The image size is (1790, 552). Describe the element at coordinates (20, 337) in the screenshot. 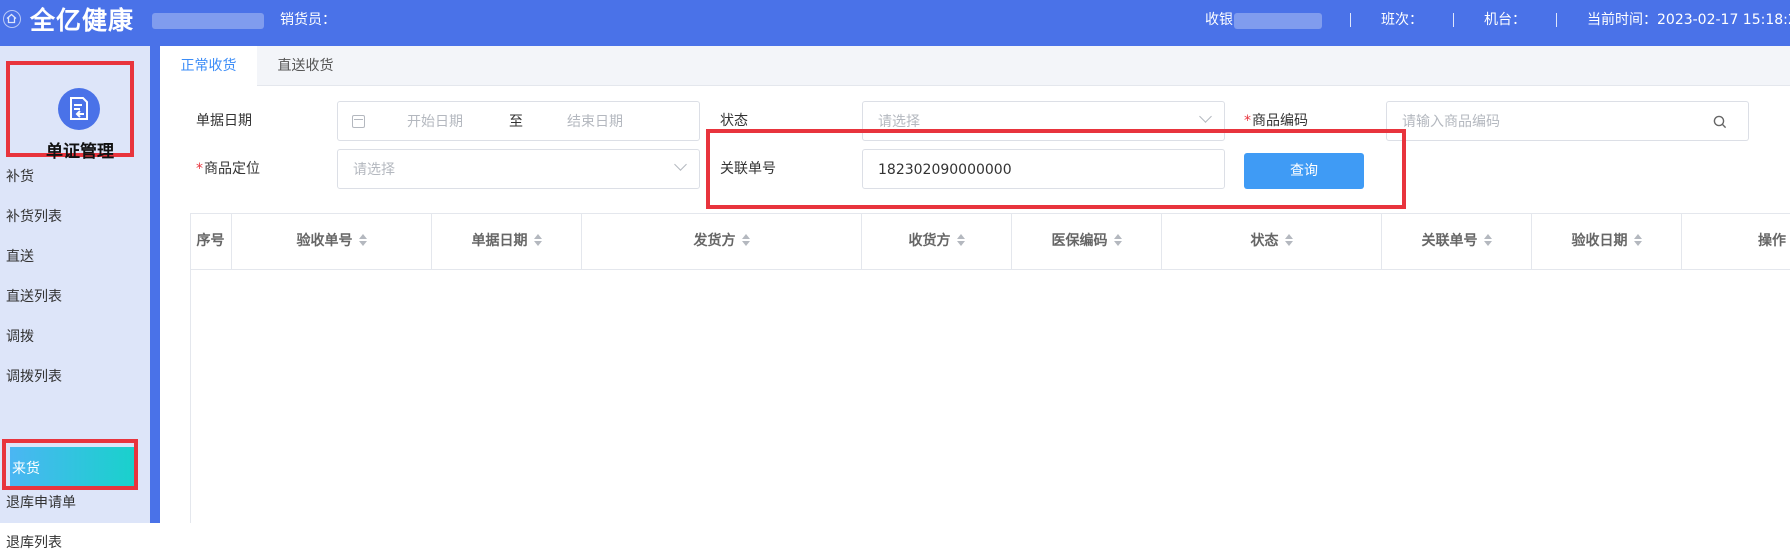

I see `sidebar-item-transfer: 调拨` at that location.